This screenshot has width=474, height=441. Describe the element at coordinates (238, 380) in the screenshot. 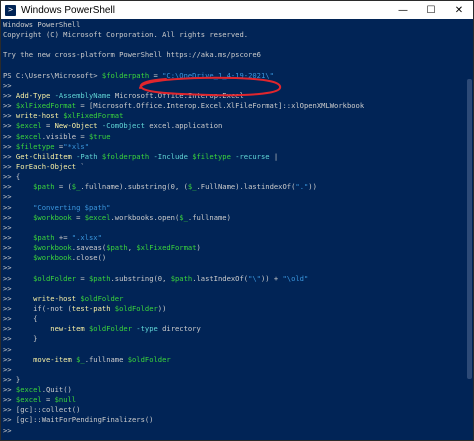

I see `console-line: >> }` at that location.